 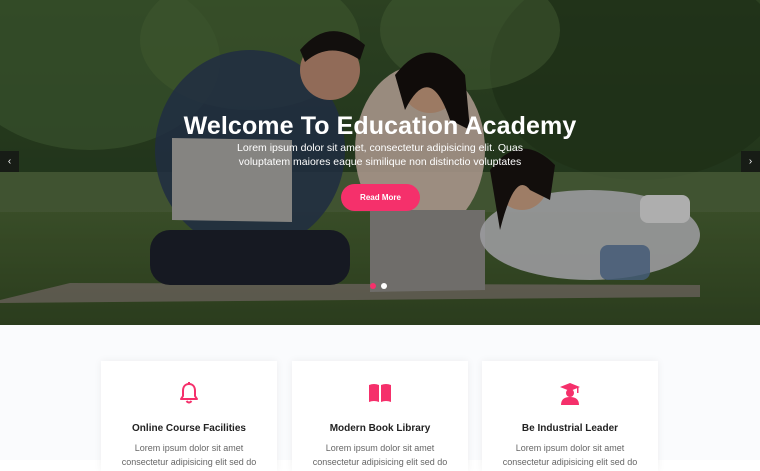 I want to click on chevron-right-icon: ›, so click(x=750, y=161).